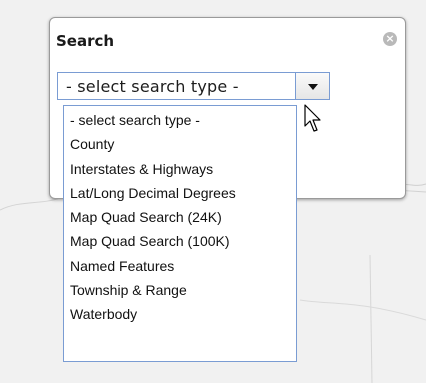 This screenshot has height=383, width=426. I want to click on option-named-features: Named Features, so click(180, 266).